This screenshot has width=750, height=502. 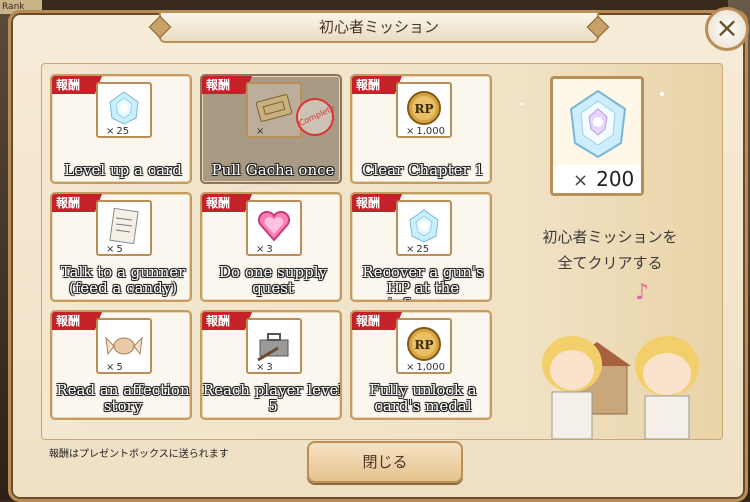 I want to click on mission-label: Fully unlock a card's medal, so click(x=423, y=398).